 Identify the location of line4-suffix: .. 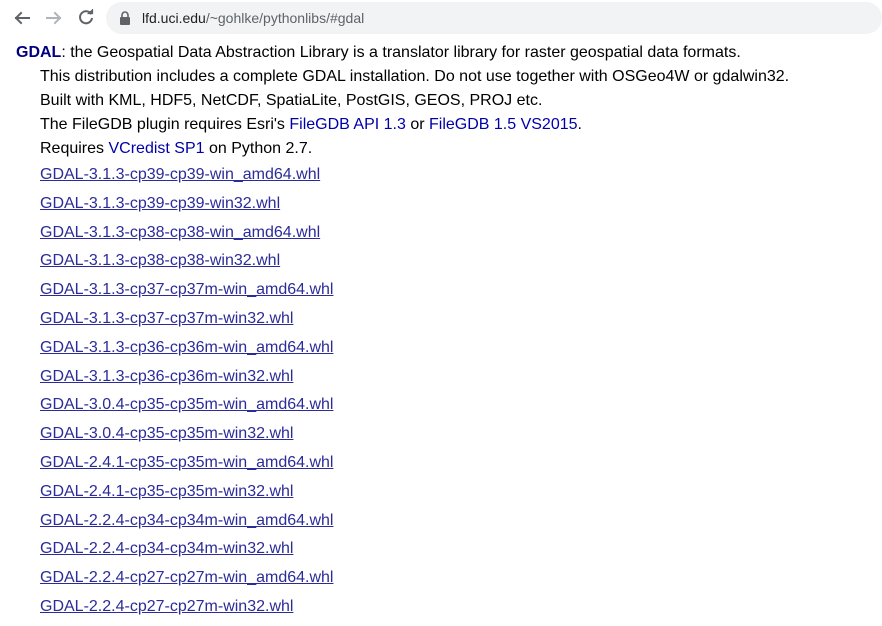
(579, 124).